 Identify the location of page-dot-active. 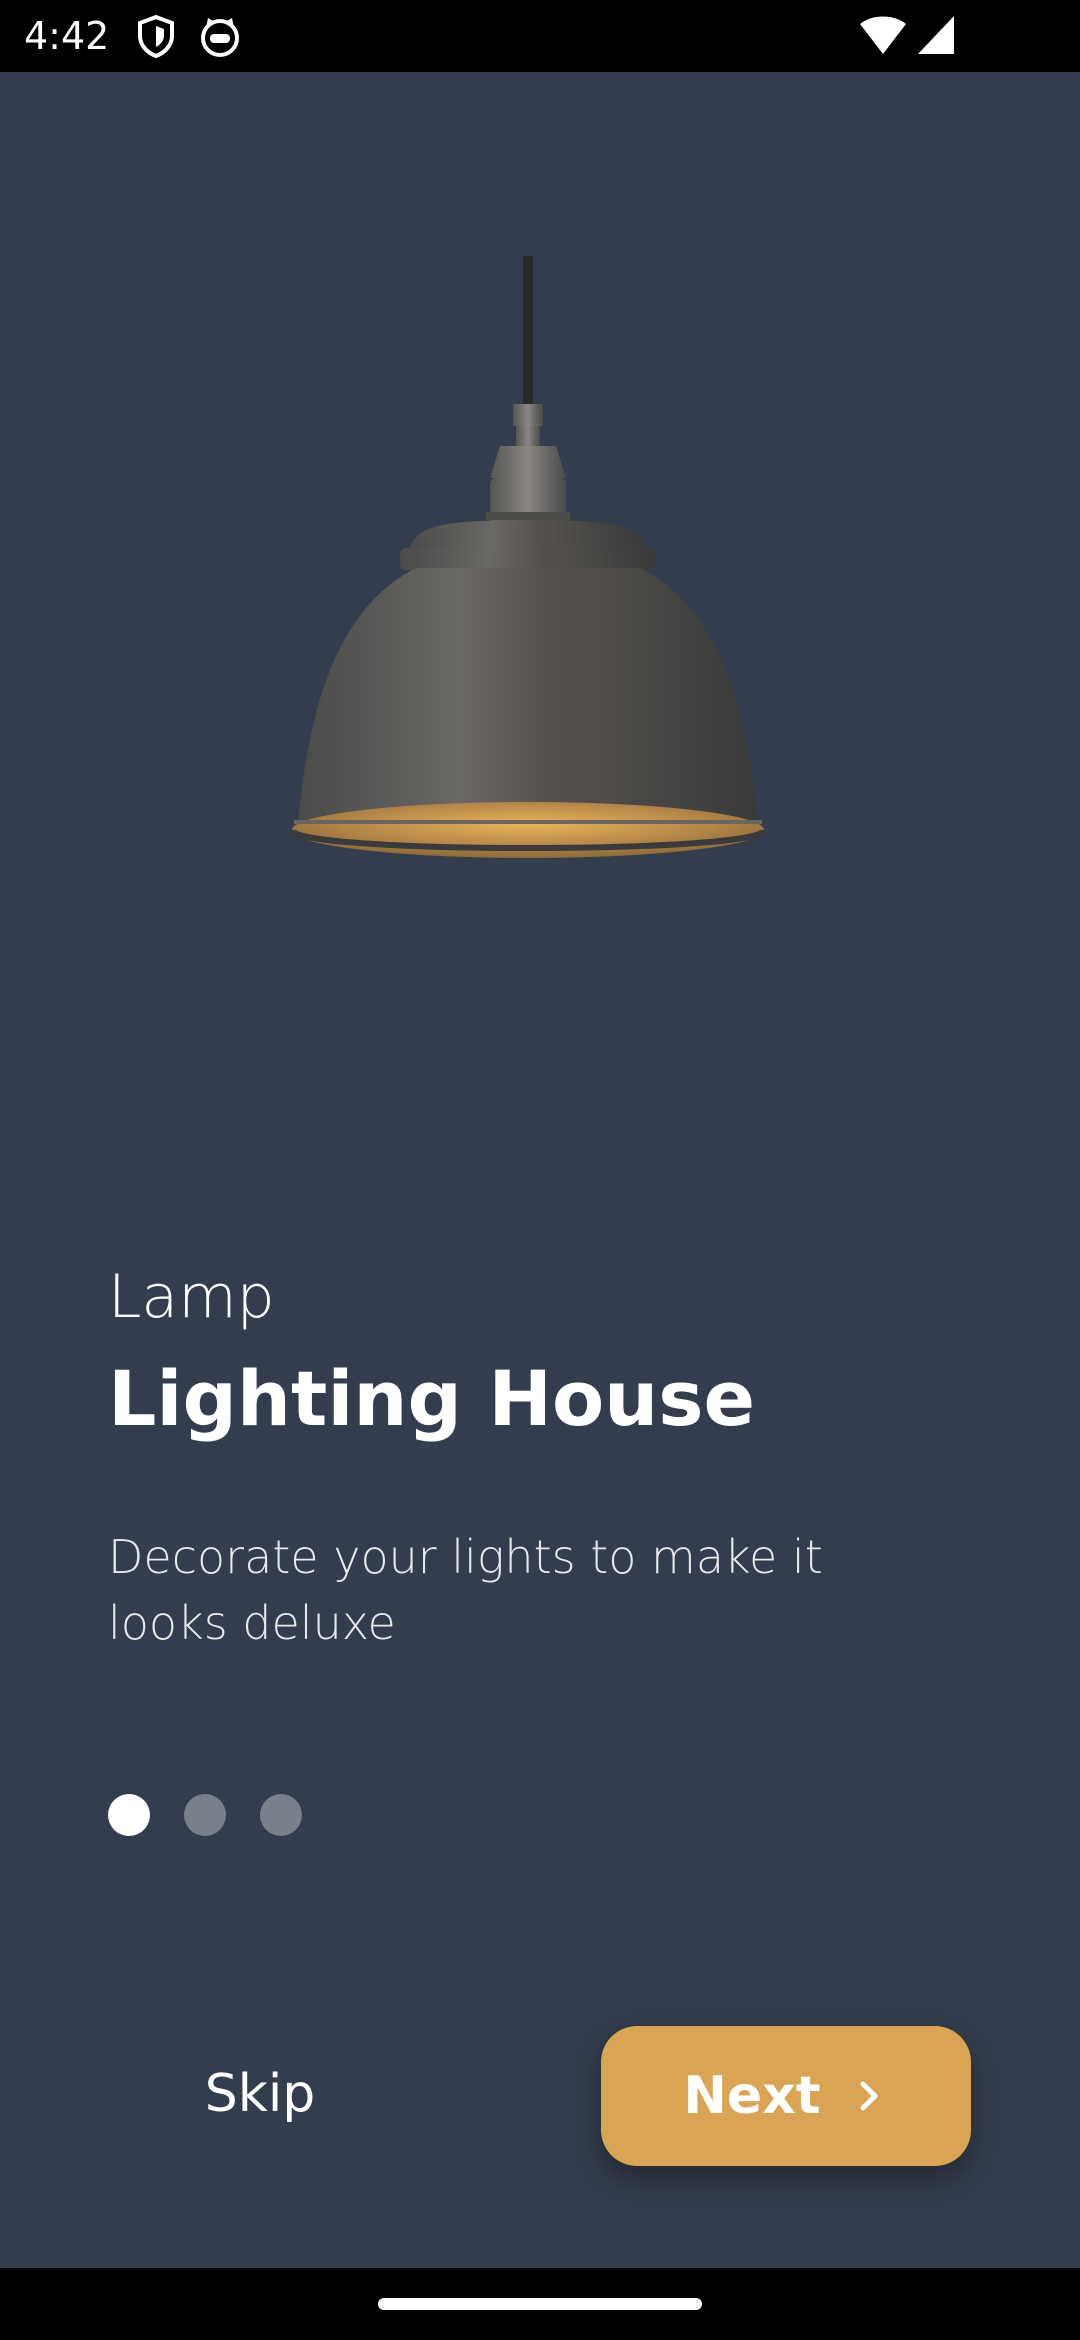
(129, 1815).